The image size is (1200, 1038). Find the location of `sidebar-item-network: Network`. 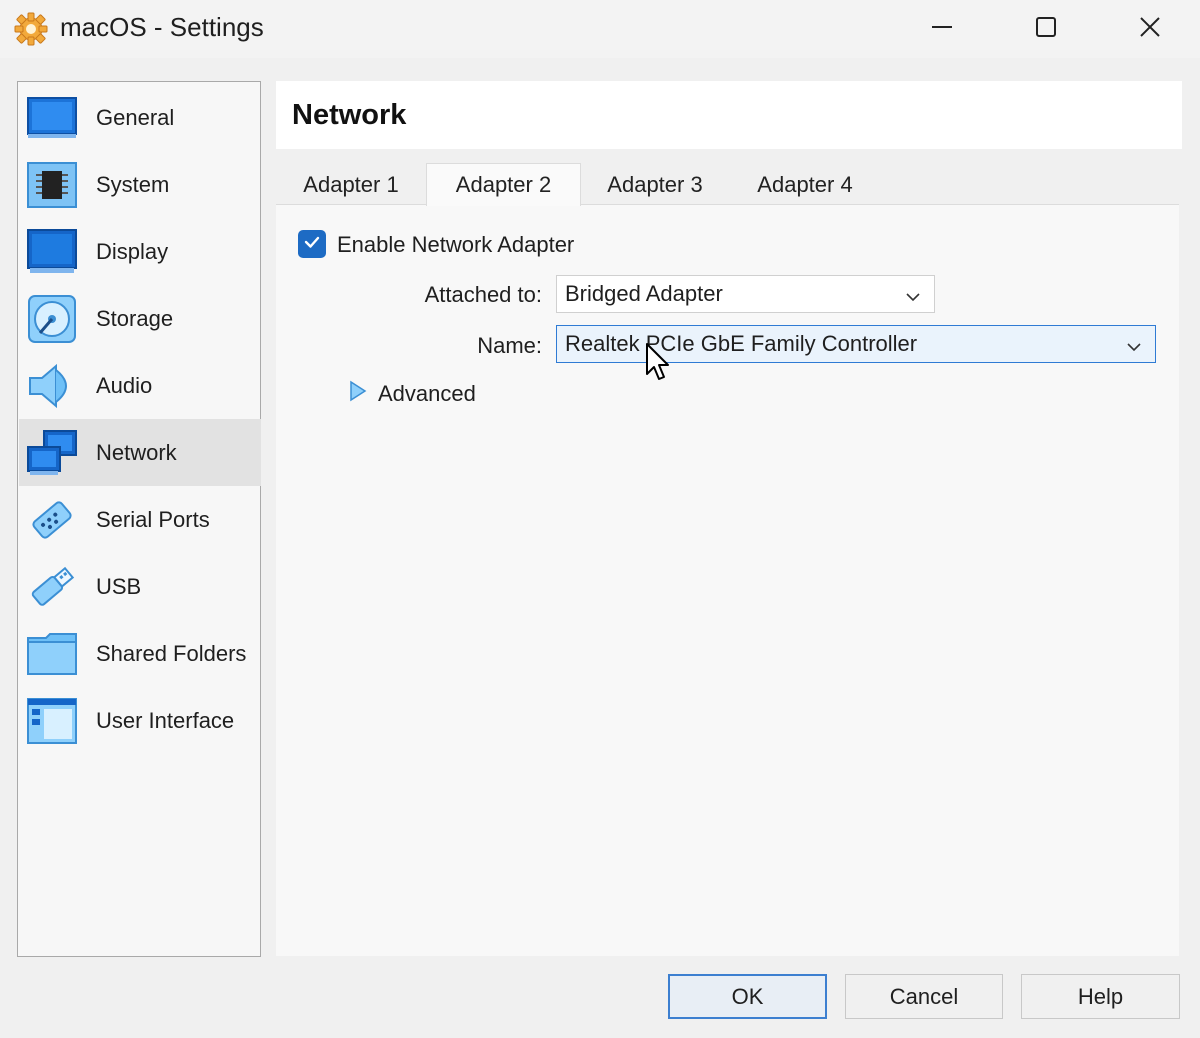

sidebar-item-network: Network is located at coordinates (140, 452).